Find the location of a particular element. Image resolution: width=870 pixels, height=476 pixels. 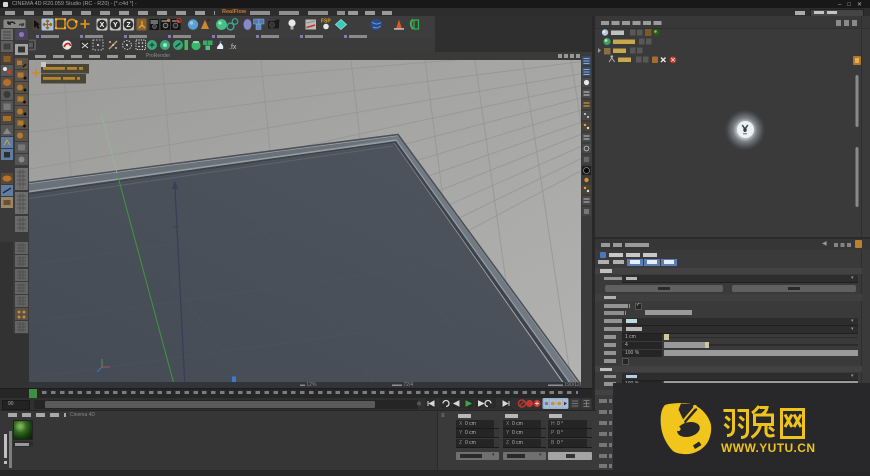

svg-text: WWW.YUTU.CN is located at coordinates (768, 448).